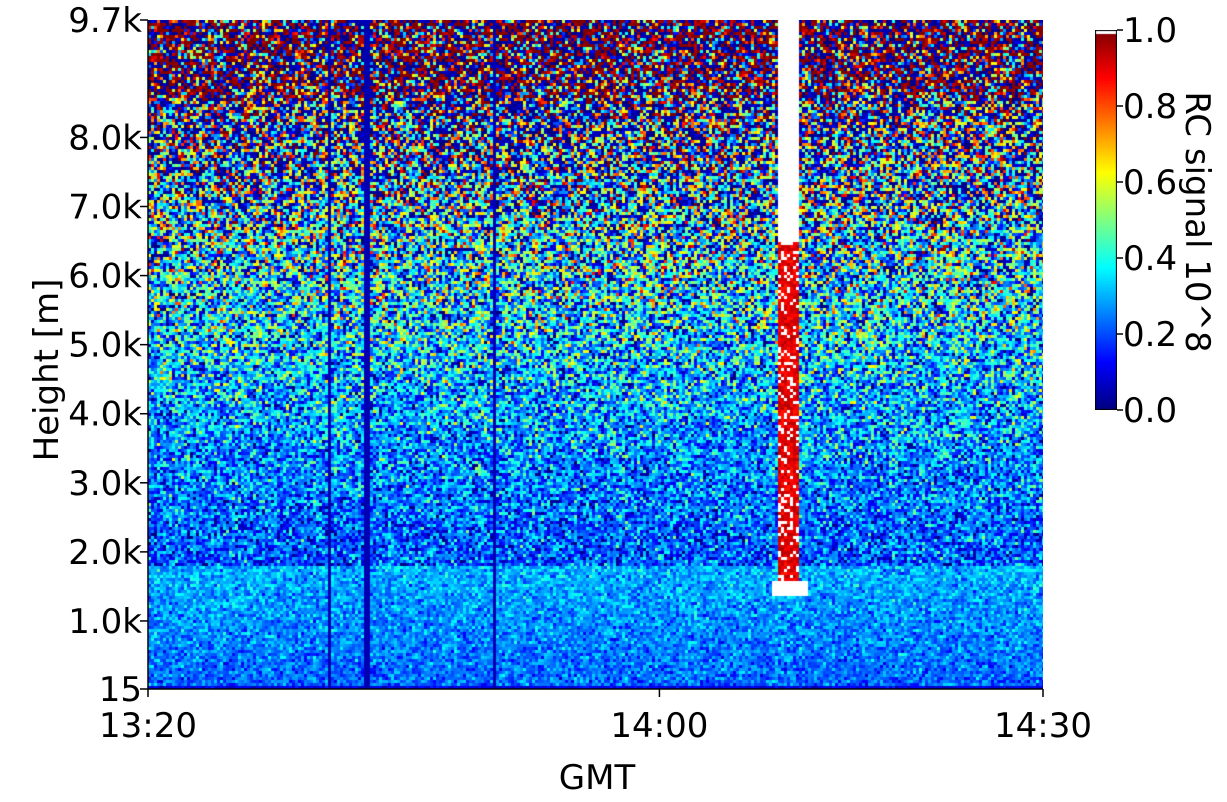  What do you see at coordinates (1150, 183) in the screenshot?
I see `colorbar-tick-label: 0.6` at bounding box center [1150, 183].